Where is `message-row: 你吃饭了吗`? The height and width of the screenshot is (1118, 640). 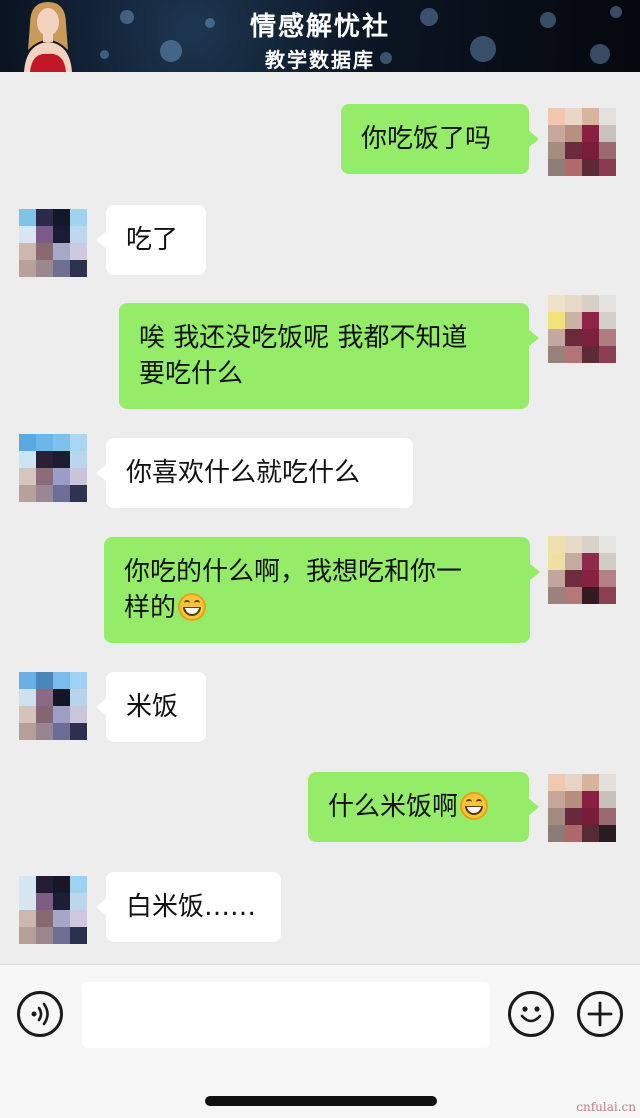 message-row: 你吃饭了吗 is located at coordinates (320, 144).